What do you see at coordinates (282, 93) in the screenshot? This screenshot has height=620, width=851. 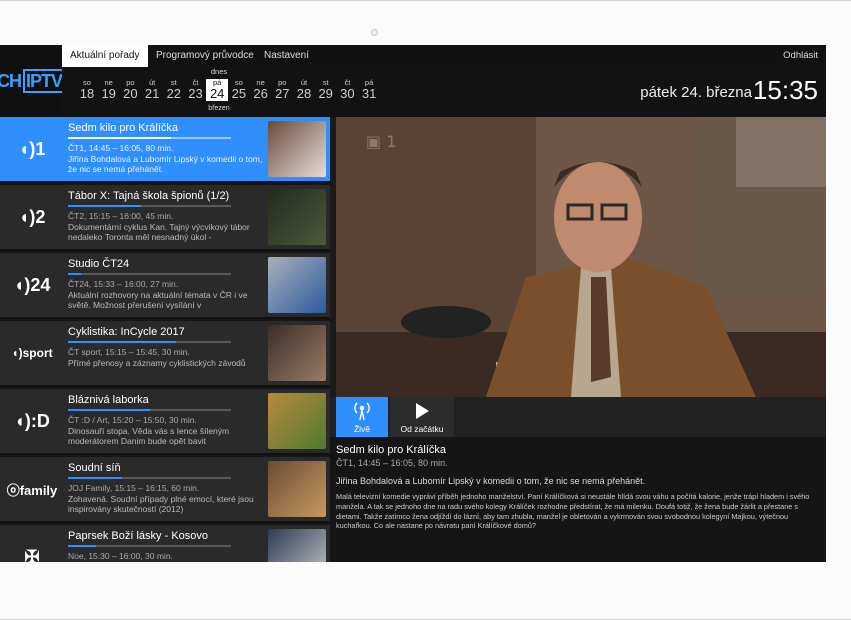 I see `day-number: 27` at bounding box center [282, 93].